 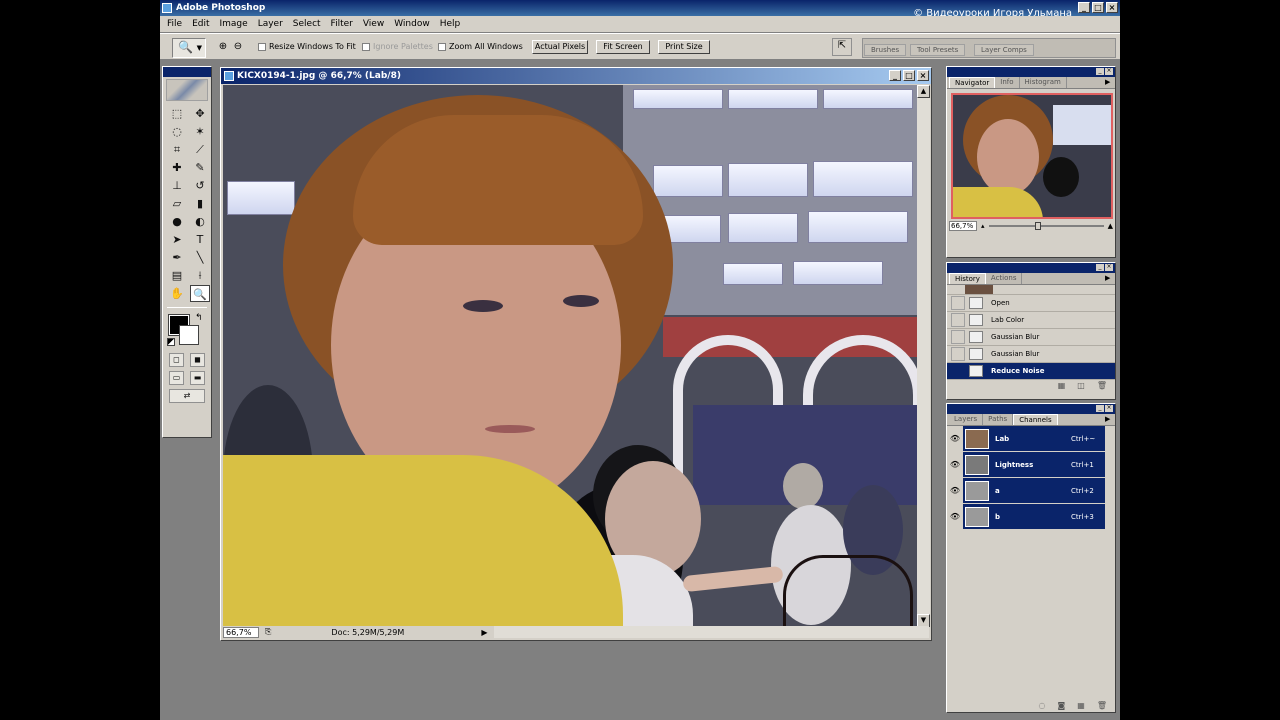 What do you see at coordinates (983, 226) in the screenshot?
I see `zoom-out-icon: ▴` at bounding box center [983, 226].